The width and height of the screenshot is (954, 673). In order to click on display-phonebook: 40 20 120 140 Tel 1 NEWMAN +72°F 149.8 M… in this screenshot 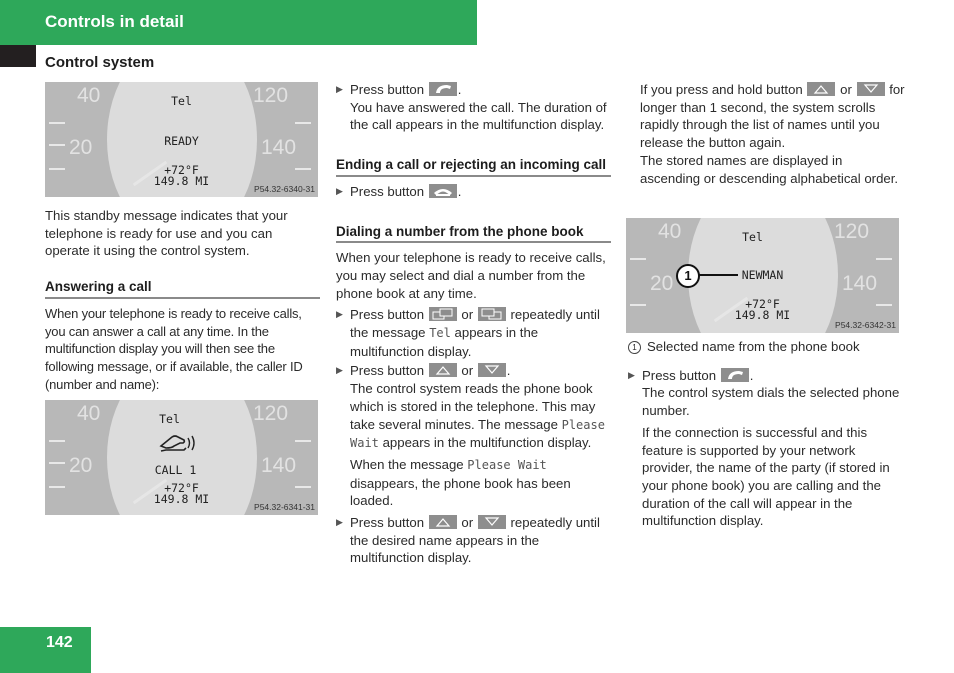, I will do `click(762, 275)`.